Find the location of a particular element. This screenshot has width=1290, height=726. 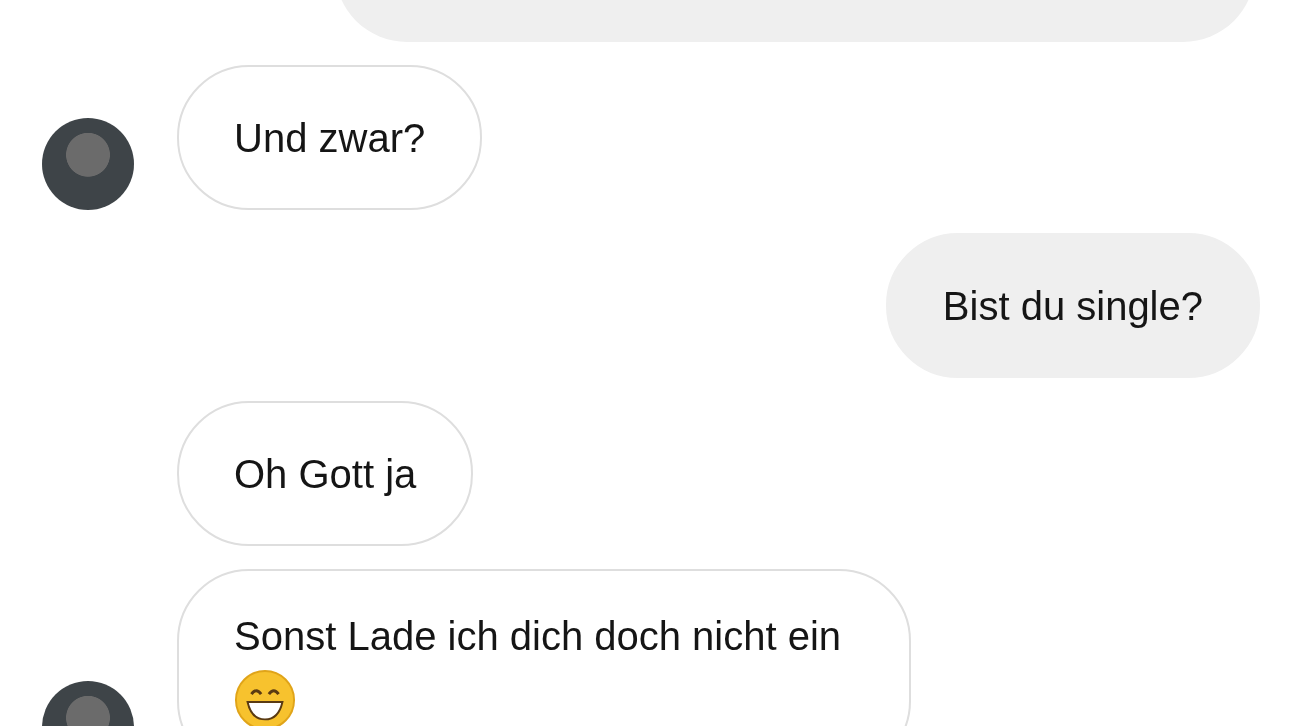

message-text: Oh Gott ja is located at coordinates (325, 474).